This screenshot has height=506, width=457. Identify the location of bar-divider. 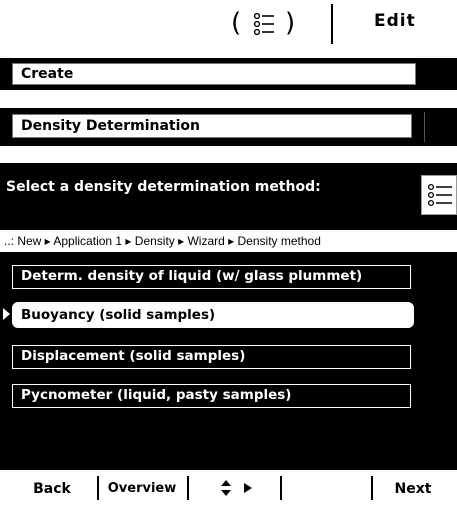
(424, 127).